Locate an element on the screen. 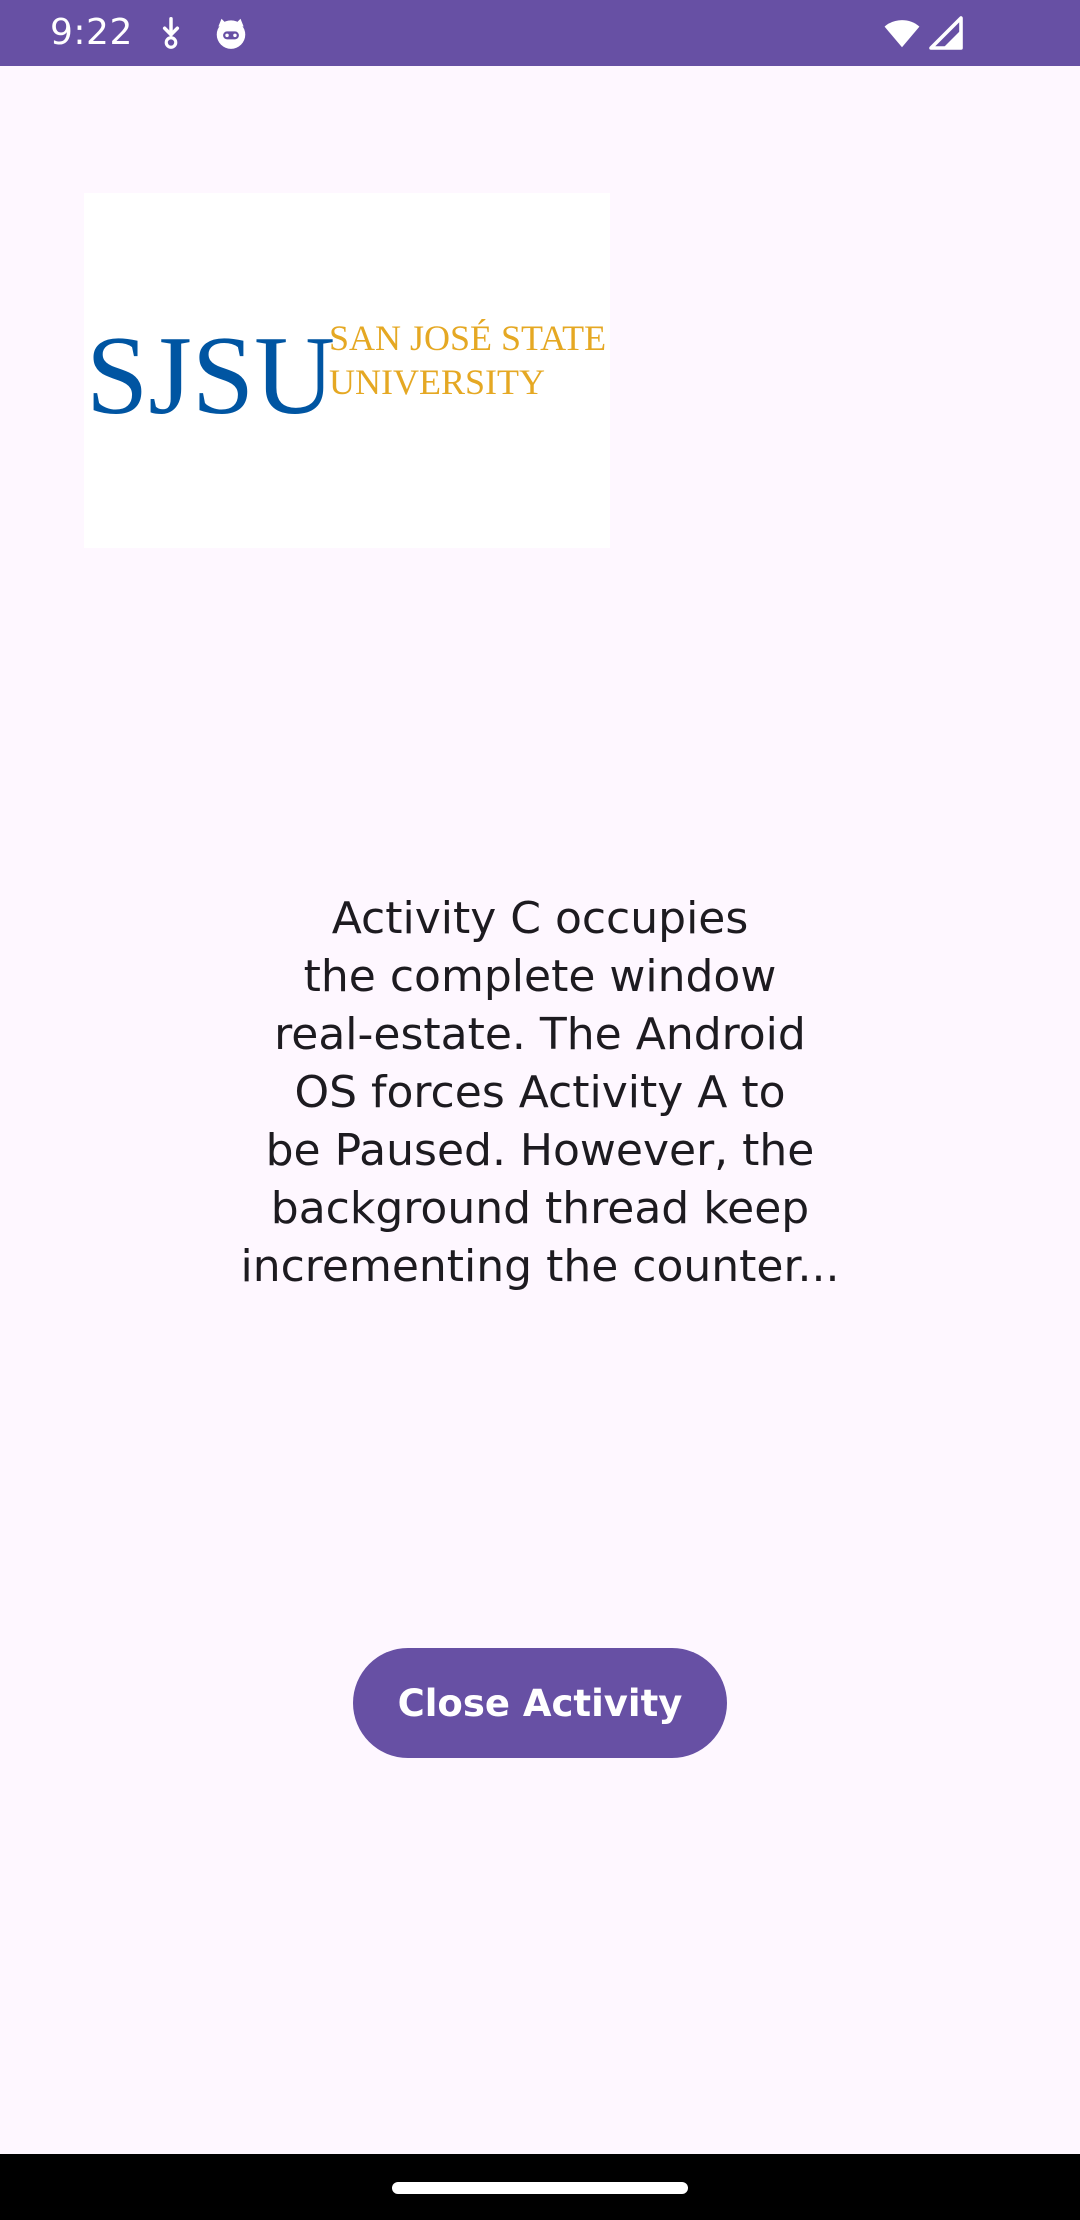 The width and height of the screenshot is (1080, 2220). status-bar: 9:22 is located at coordinates (540, 33).